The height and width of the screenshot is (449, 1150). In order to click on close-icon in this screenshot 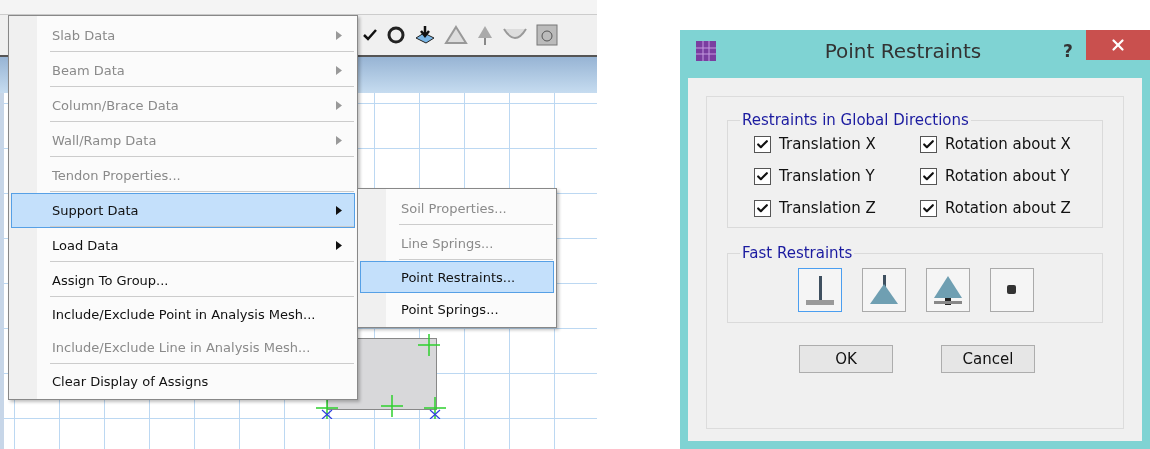, I will do `click(1118, 45)`.